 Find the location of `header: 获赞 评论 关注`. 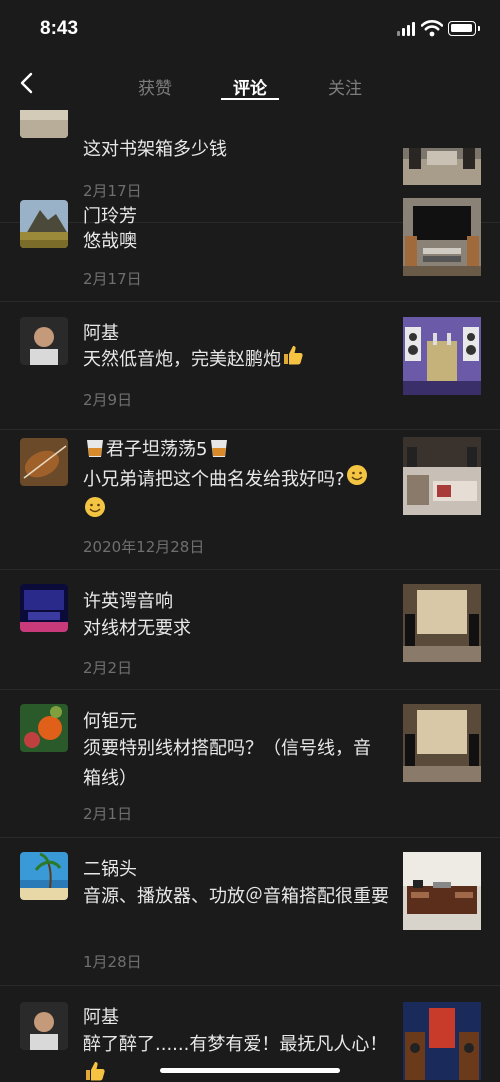

header: 获赞 评论 关注 is located at coordinates (250, 84).